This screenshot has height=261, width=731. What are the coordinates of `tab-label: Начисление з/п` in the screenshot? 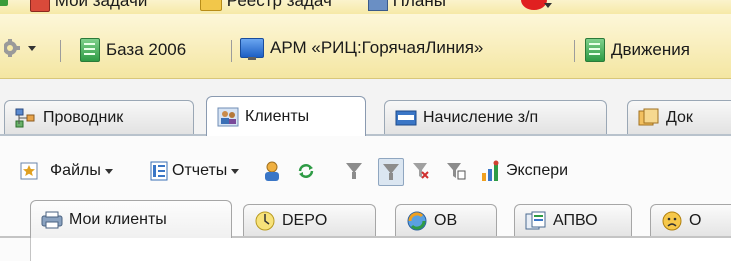 It's located at (481, 117).